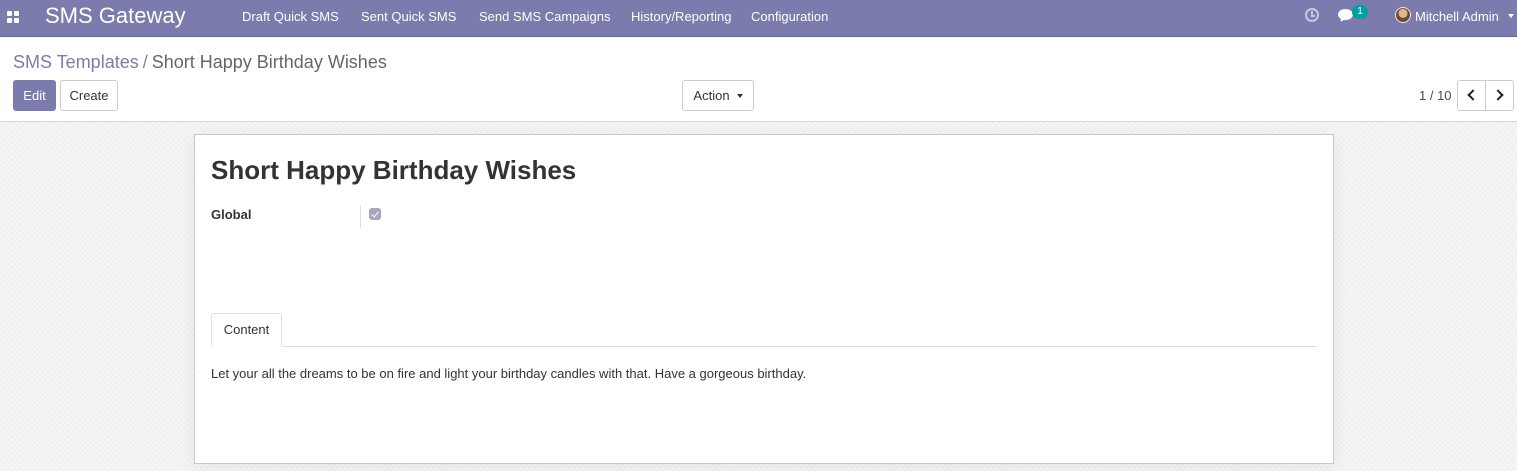 The height and width of the screenshot is (471, 1517). I want to click on record-title: Short Happy Birthday Wishes, so click(394, 170).